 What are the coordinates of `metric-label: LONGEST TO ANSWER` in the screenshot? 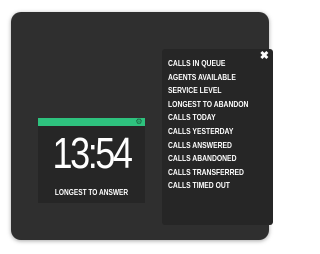 It's located at (91, 192).